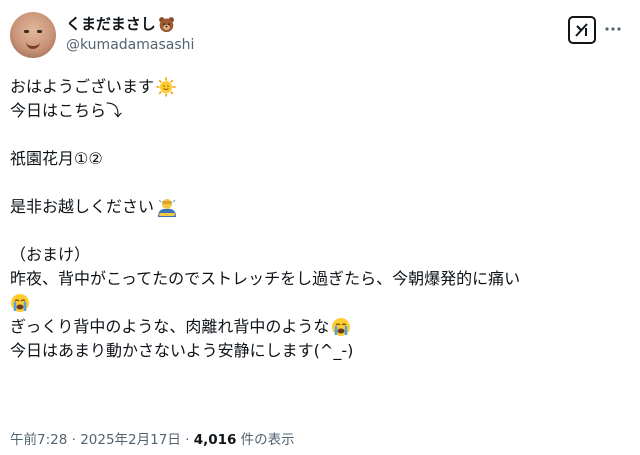  I want to click on post-line: 祇園花月①②, so click(320, 159).